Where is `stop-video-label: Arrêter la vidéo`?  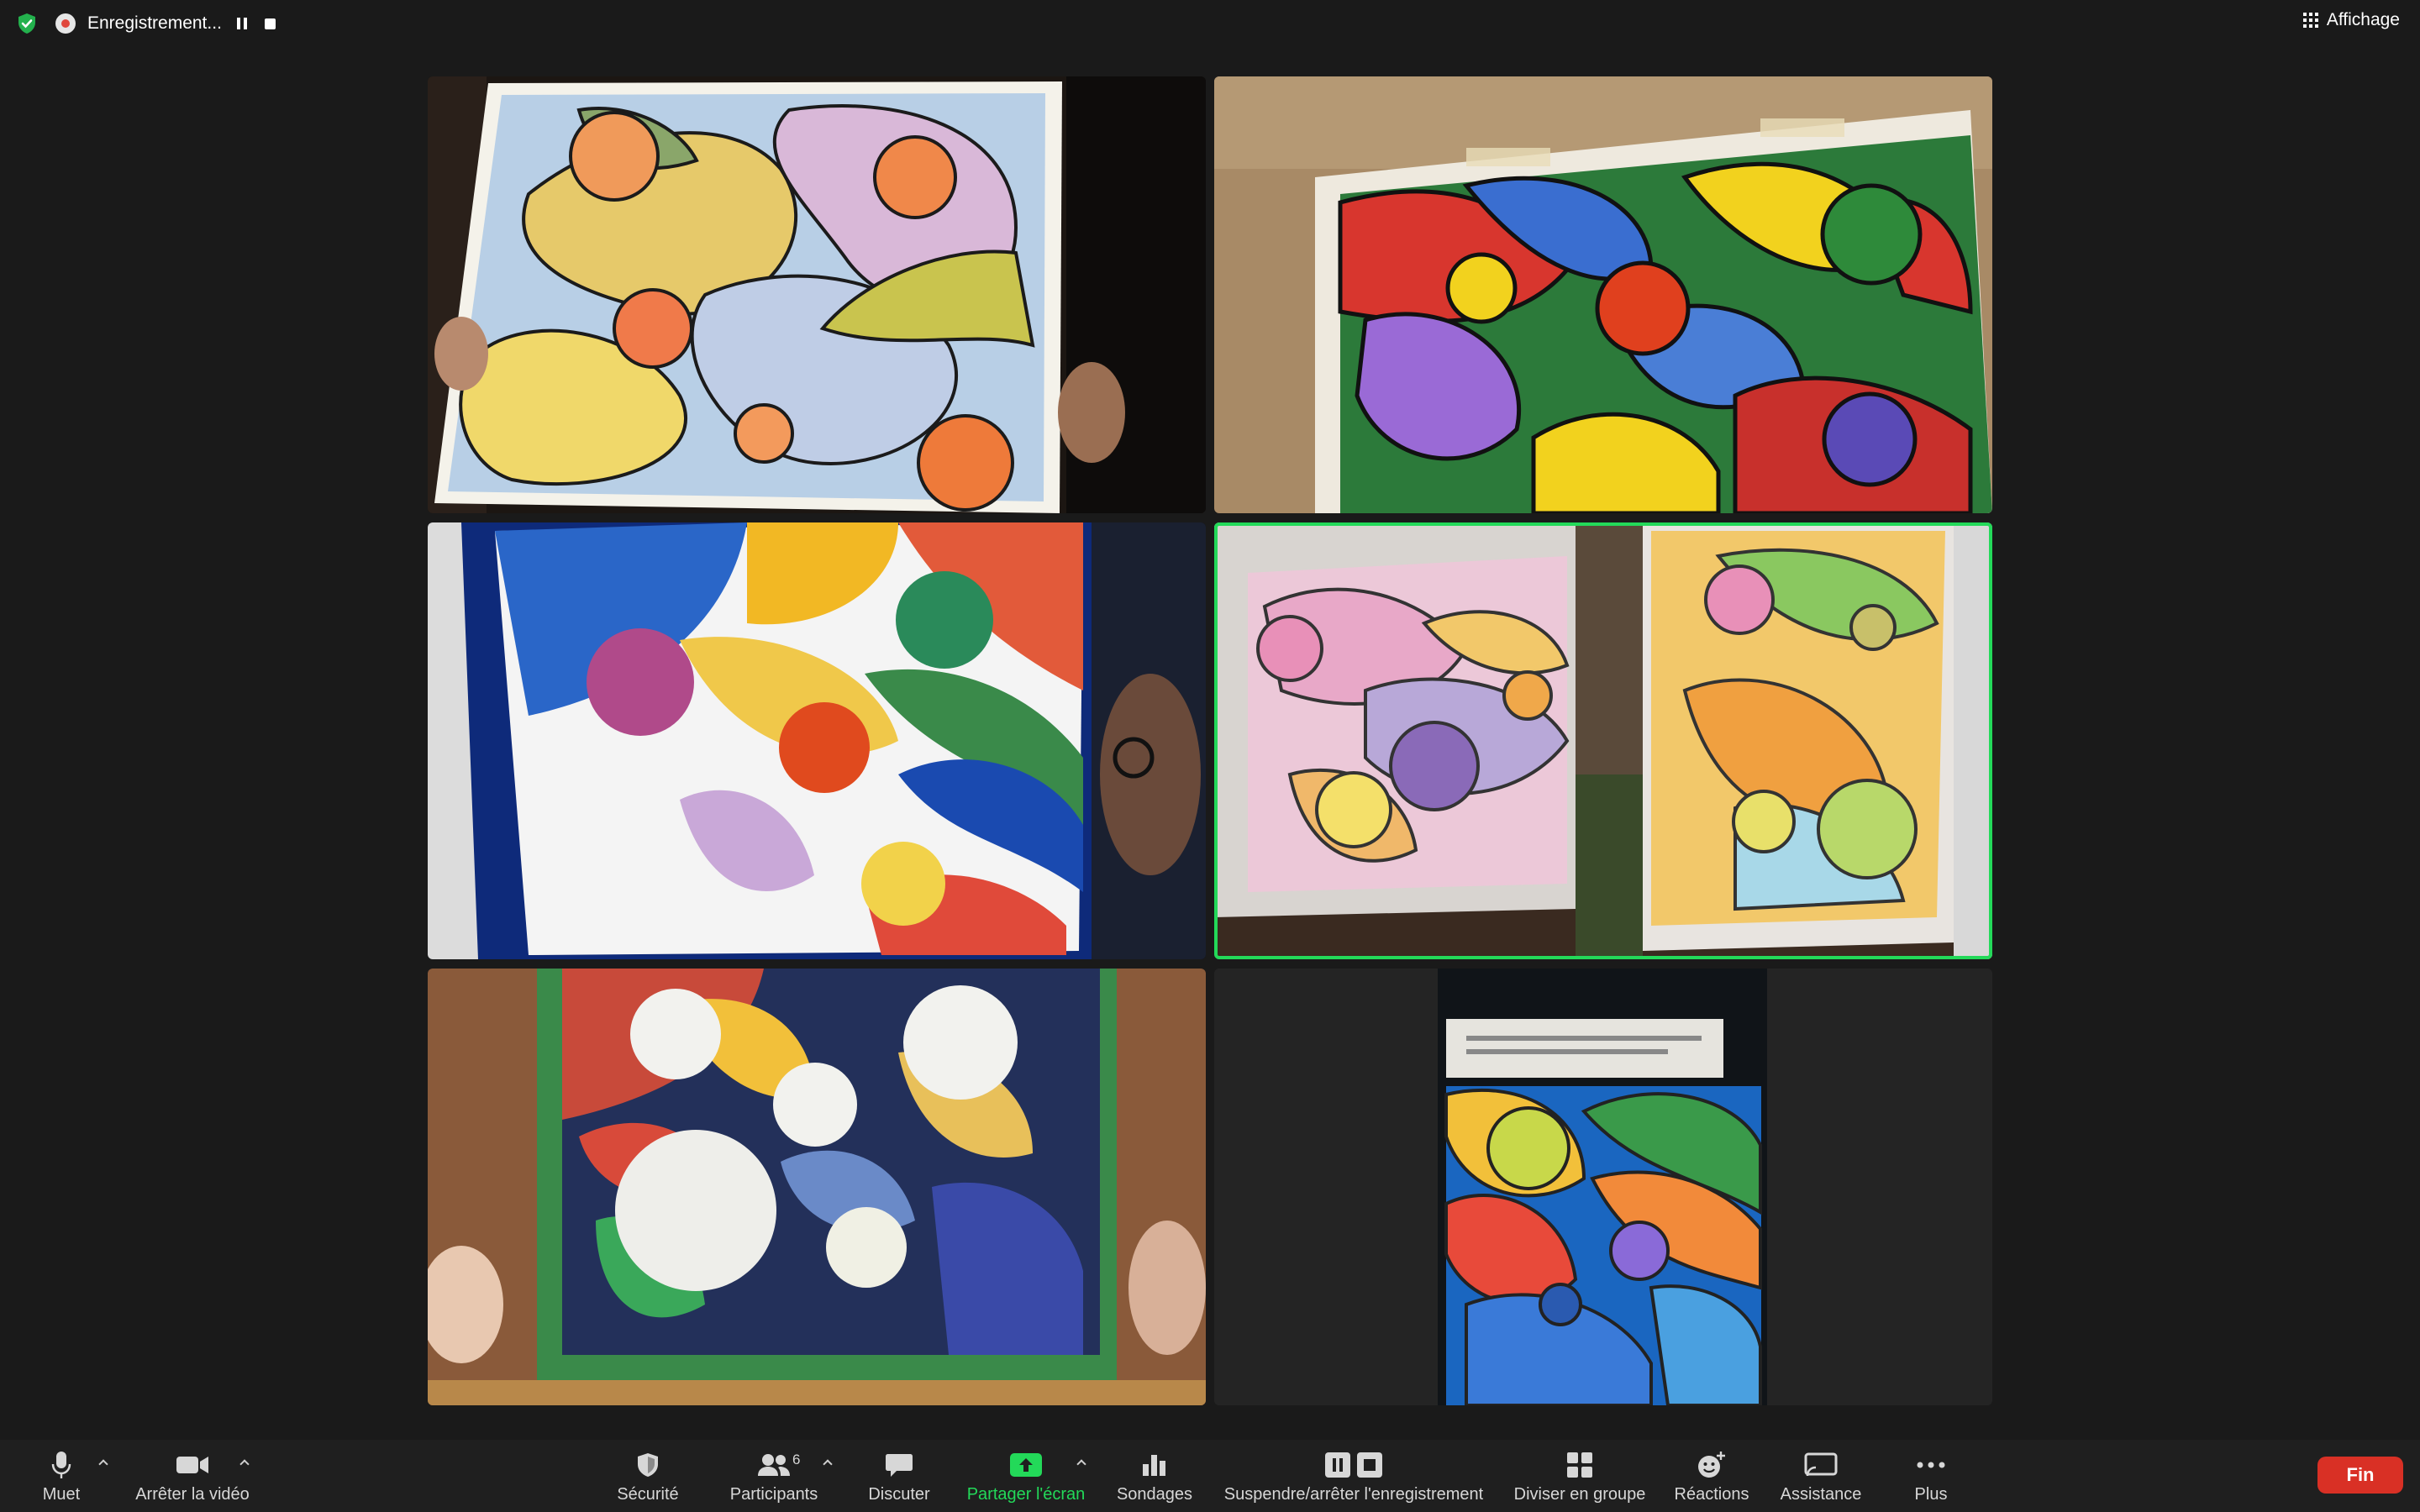 stop-video-label: Arrêter la vidéo is located at coordinates (192, 1494).